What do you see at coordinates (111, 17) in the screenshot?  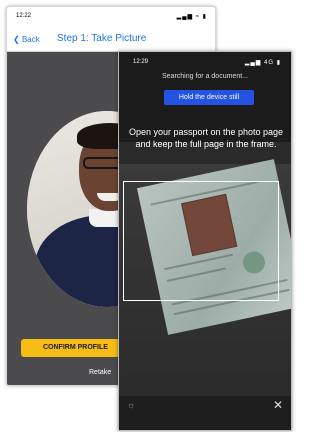 I see `status-bar: 12:22 ▂▄▆ ≈ ▮` at bounding box center [111, 17].